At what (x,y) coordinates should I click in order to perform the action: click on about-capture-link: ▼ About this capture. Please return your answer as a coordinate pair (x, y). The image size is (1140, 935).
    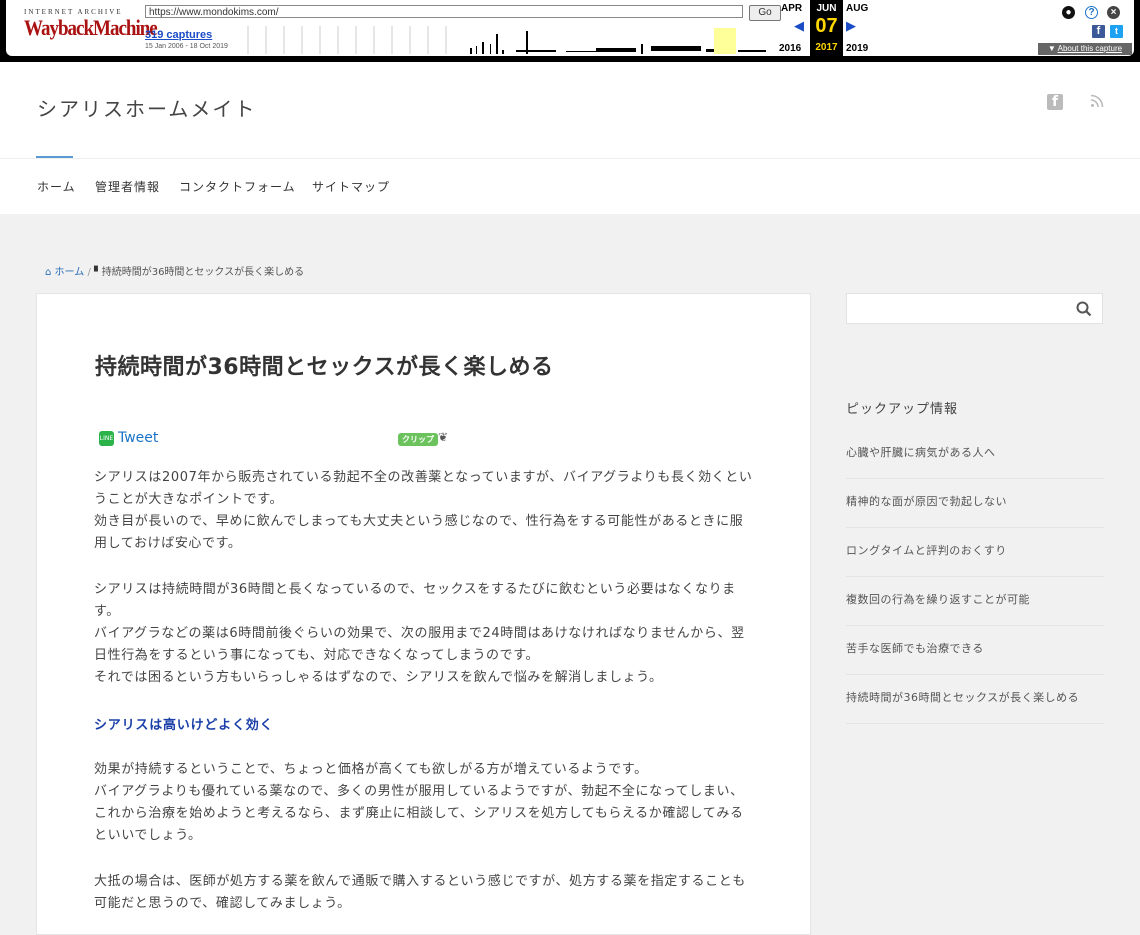
    Looking at the image, I should click on (1085, 49).